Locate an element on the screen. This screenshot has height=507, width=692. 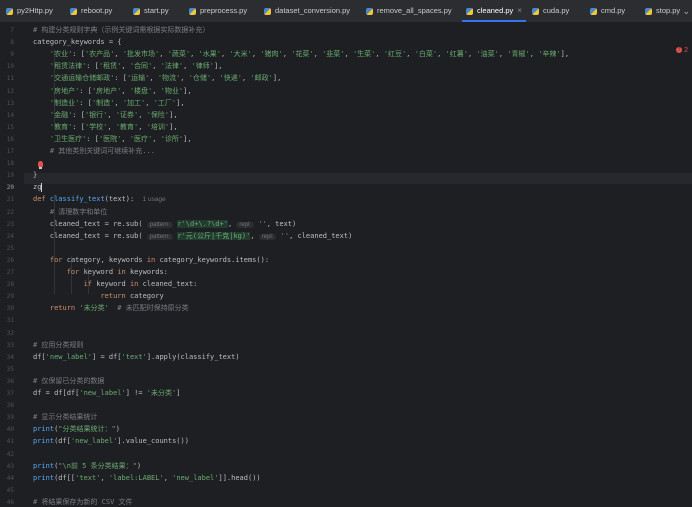
line-number: 31 is located at coordinates (10, 321).